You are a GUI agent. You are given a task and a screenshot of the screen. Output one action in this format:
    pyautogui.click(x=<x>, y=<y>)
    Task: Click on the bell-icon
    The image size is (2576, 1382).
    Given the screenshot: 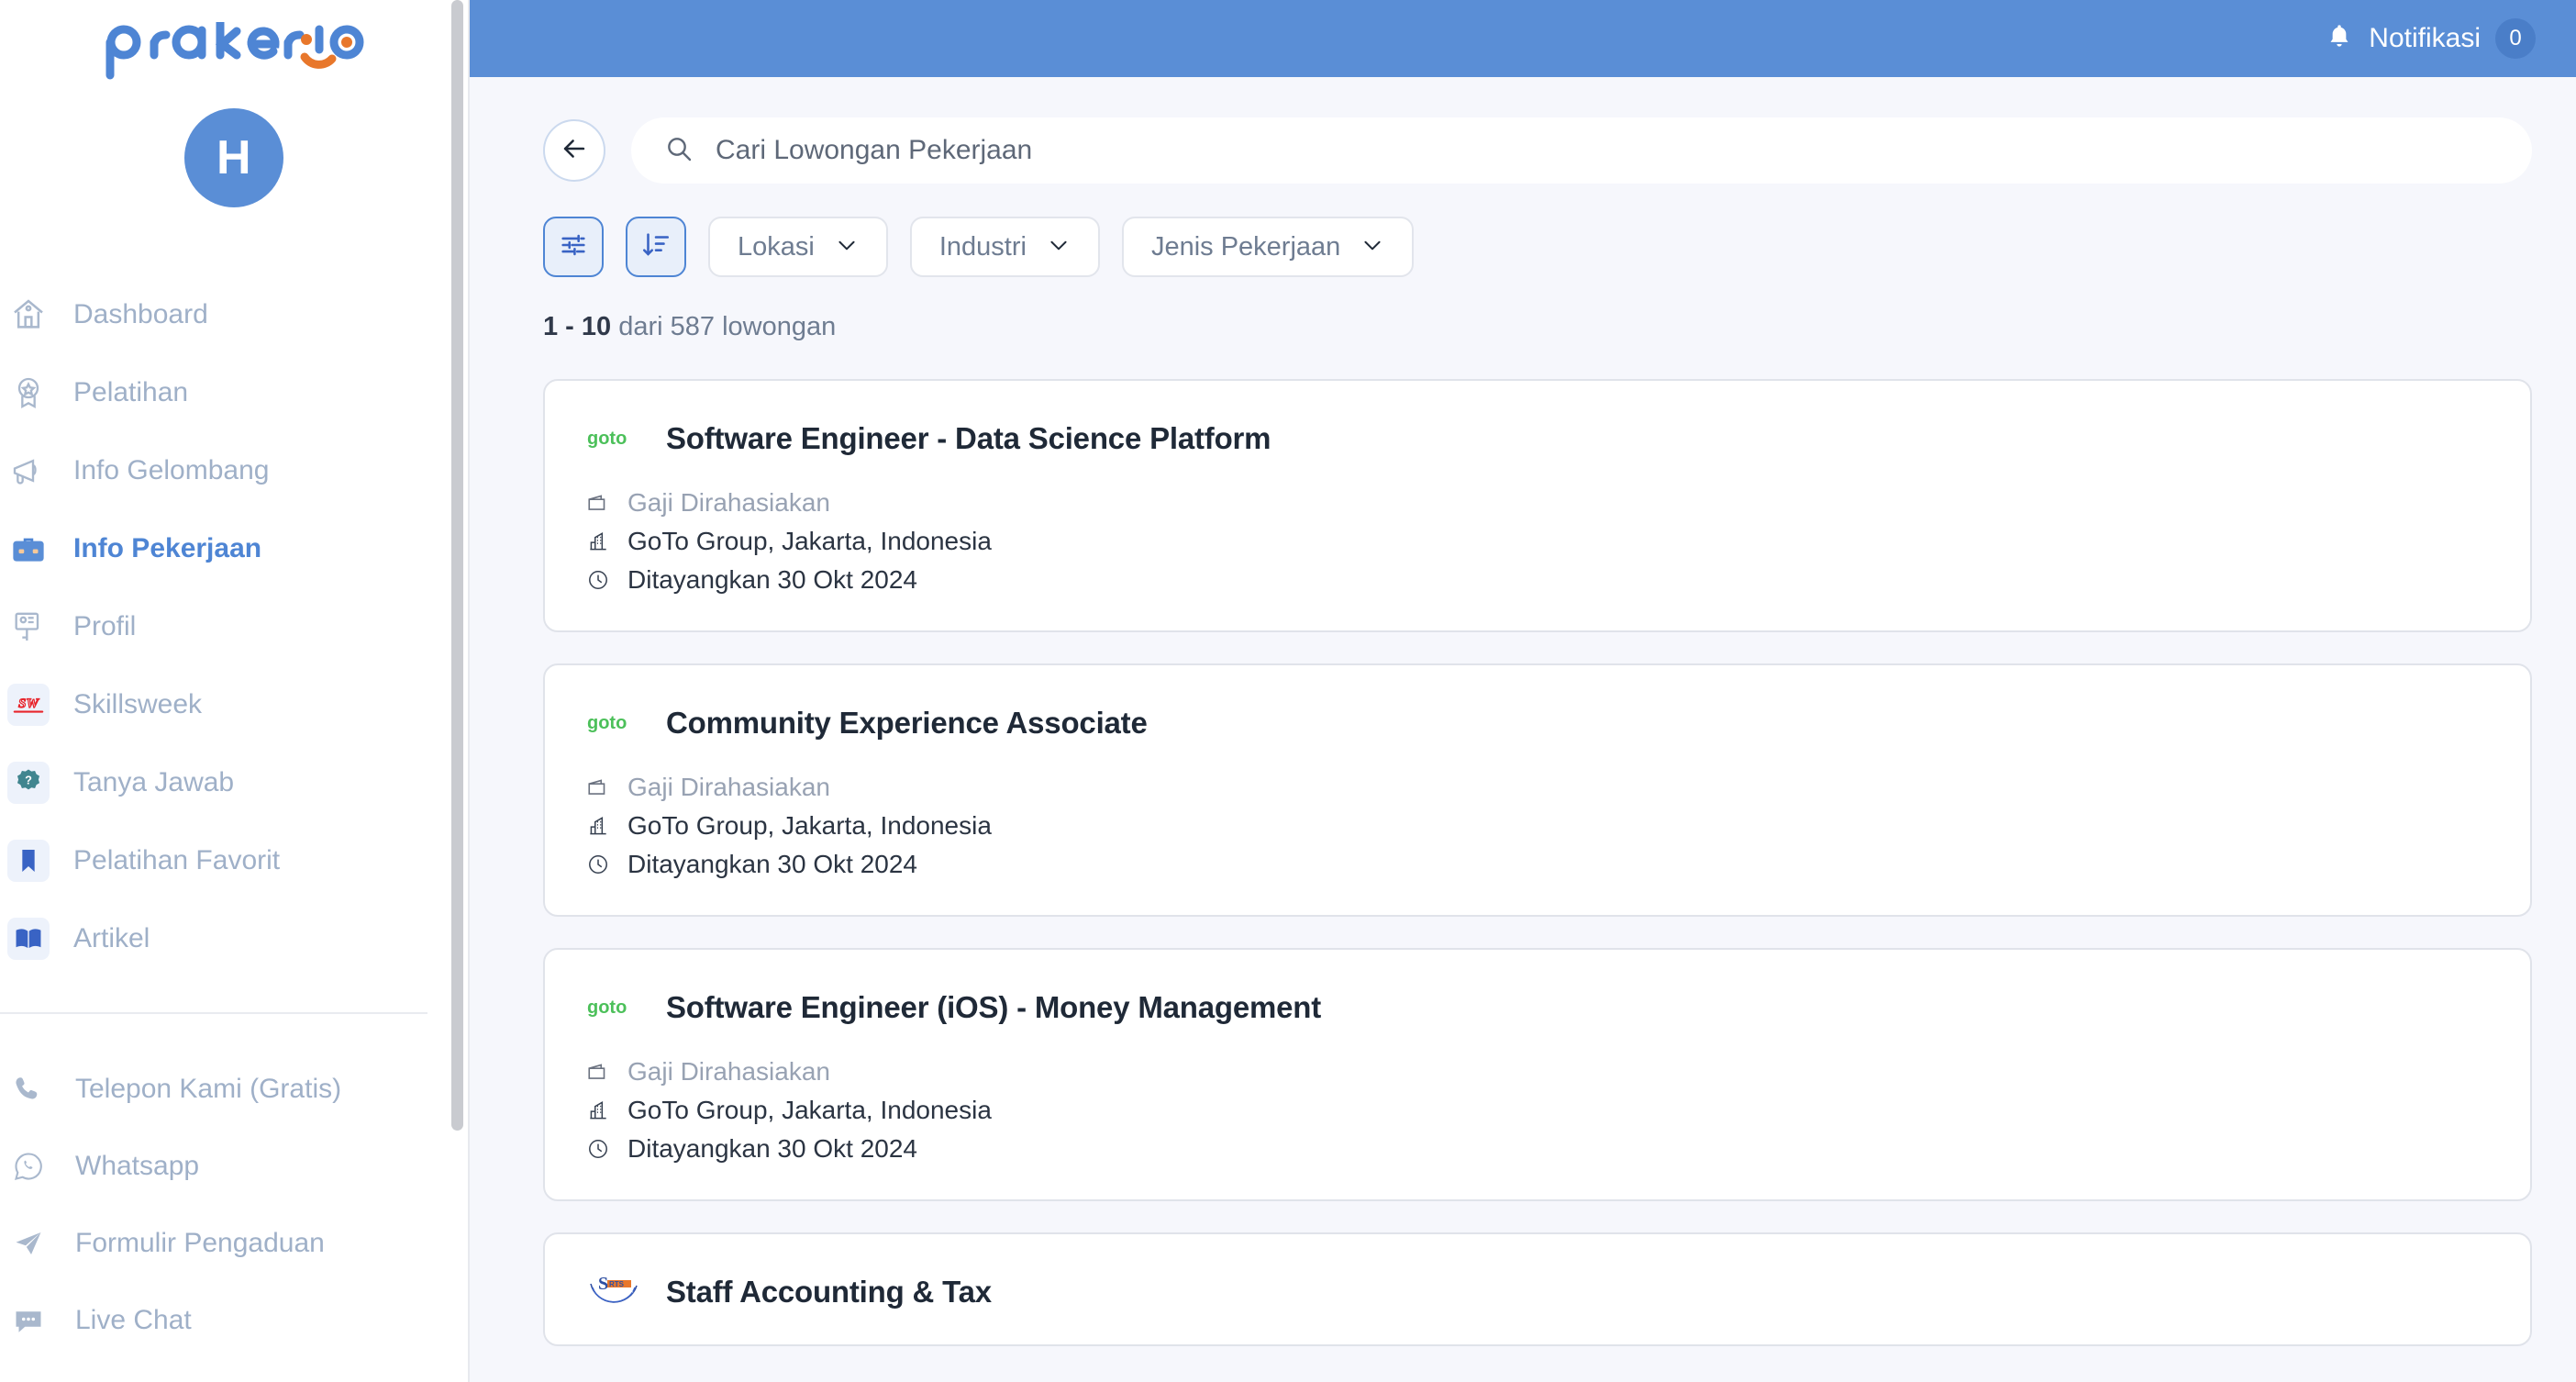 What is the action you would take?
    pyautogui.click(x=2339, y=39)
    